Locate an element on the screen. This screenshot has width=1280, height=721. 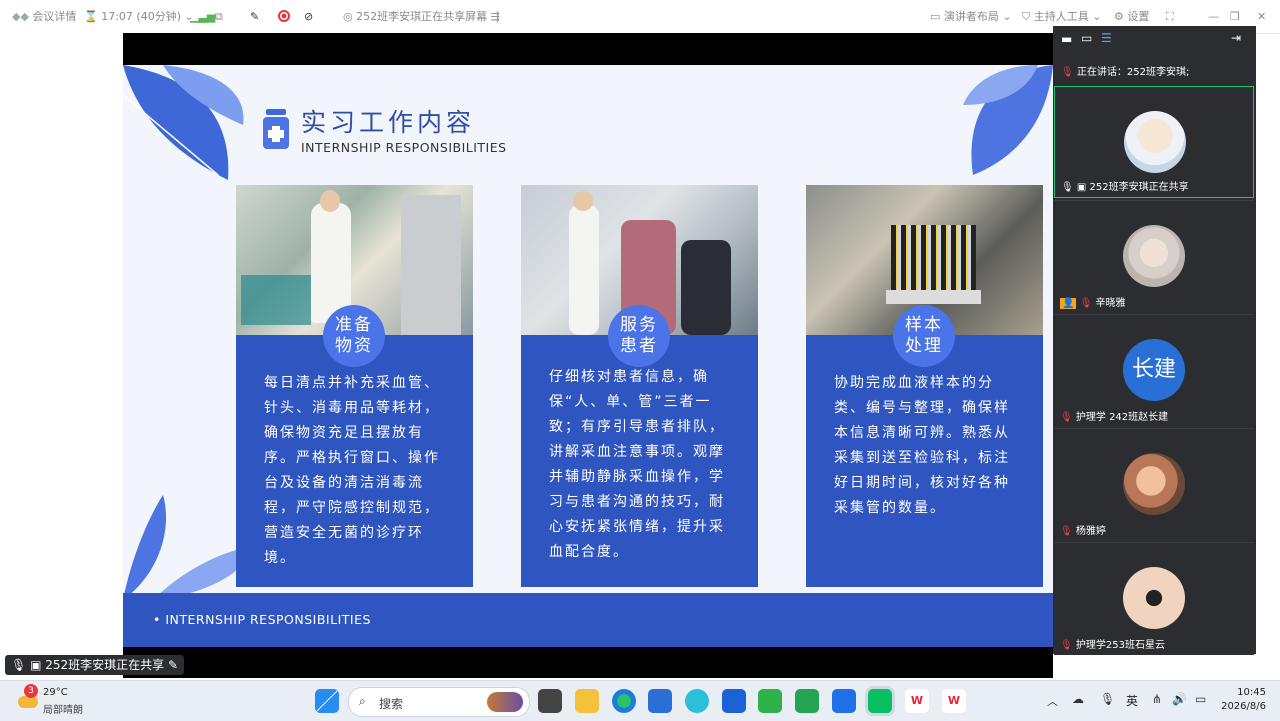
slide-footer-text: • INTERNSHIP RESPONSIBILITIES is located at coordinates (262, 619).